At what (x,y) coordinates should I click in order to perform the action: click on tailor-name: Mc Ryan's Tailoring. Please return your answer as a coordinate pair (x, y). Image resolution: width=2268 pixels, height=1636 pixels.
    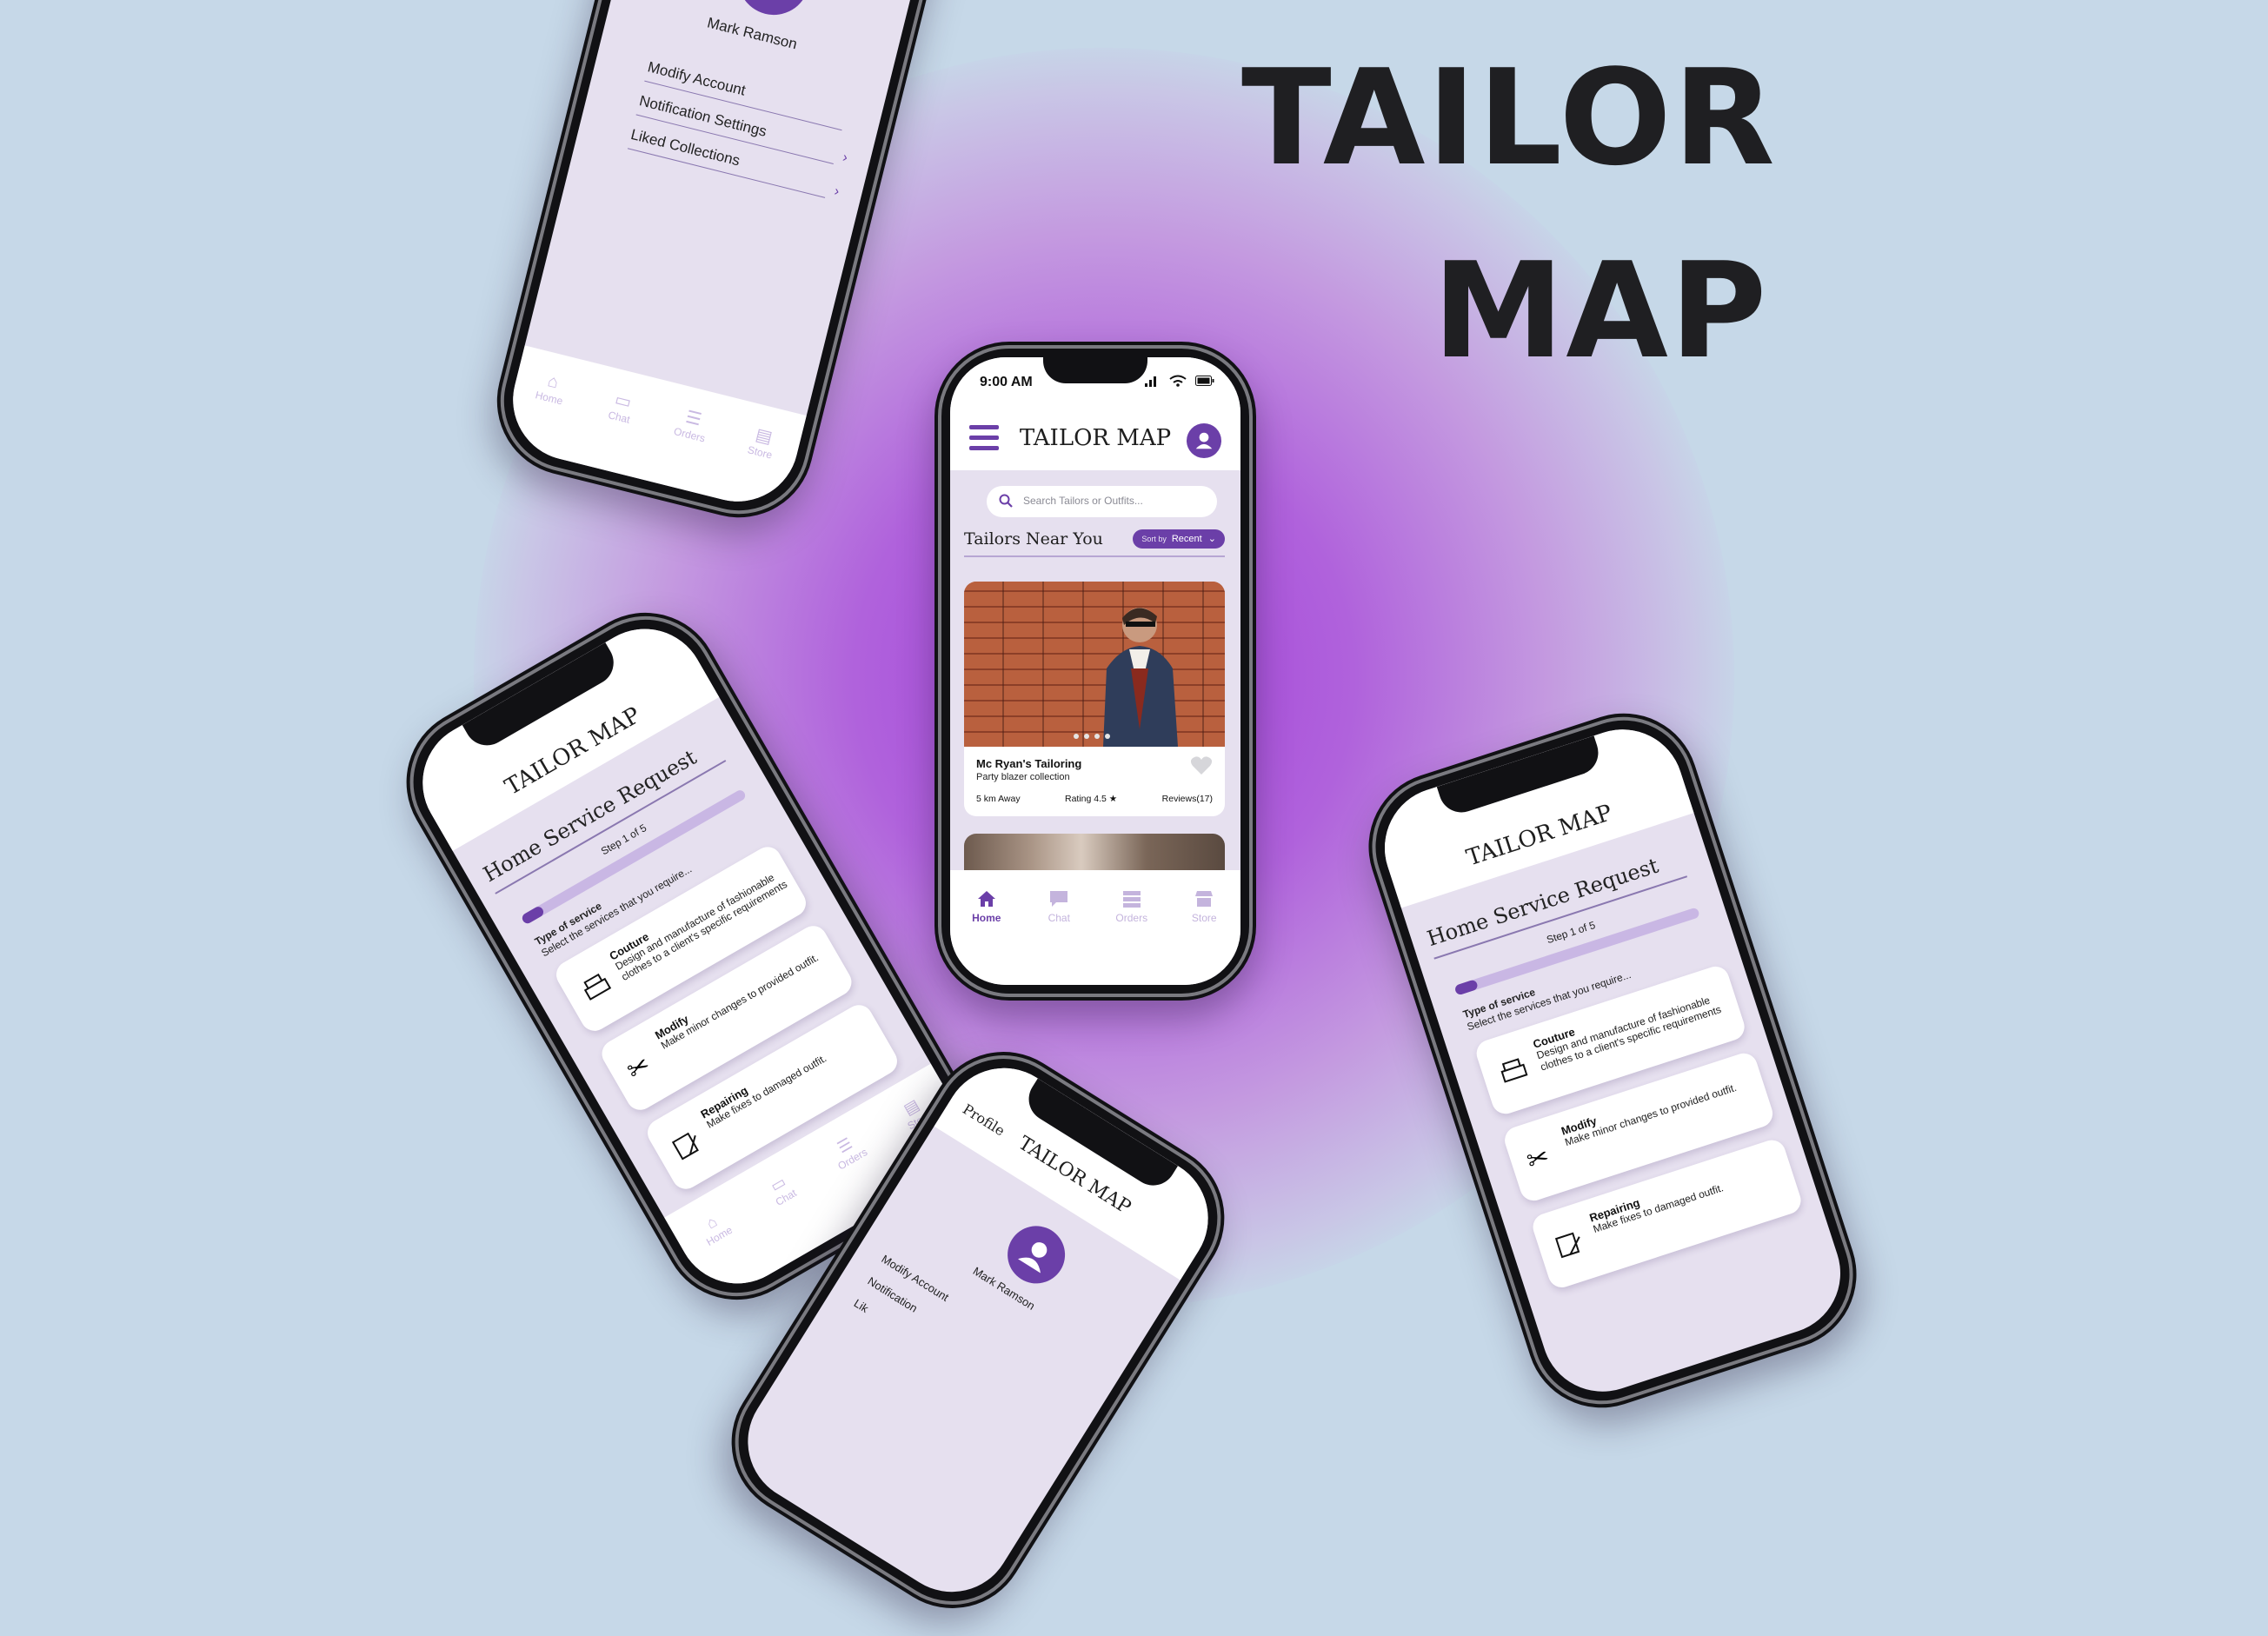
    Looking at the image, I should click on (1029, 763).